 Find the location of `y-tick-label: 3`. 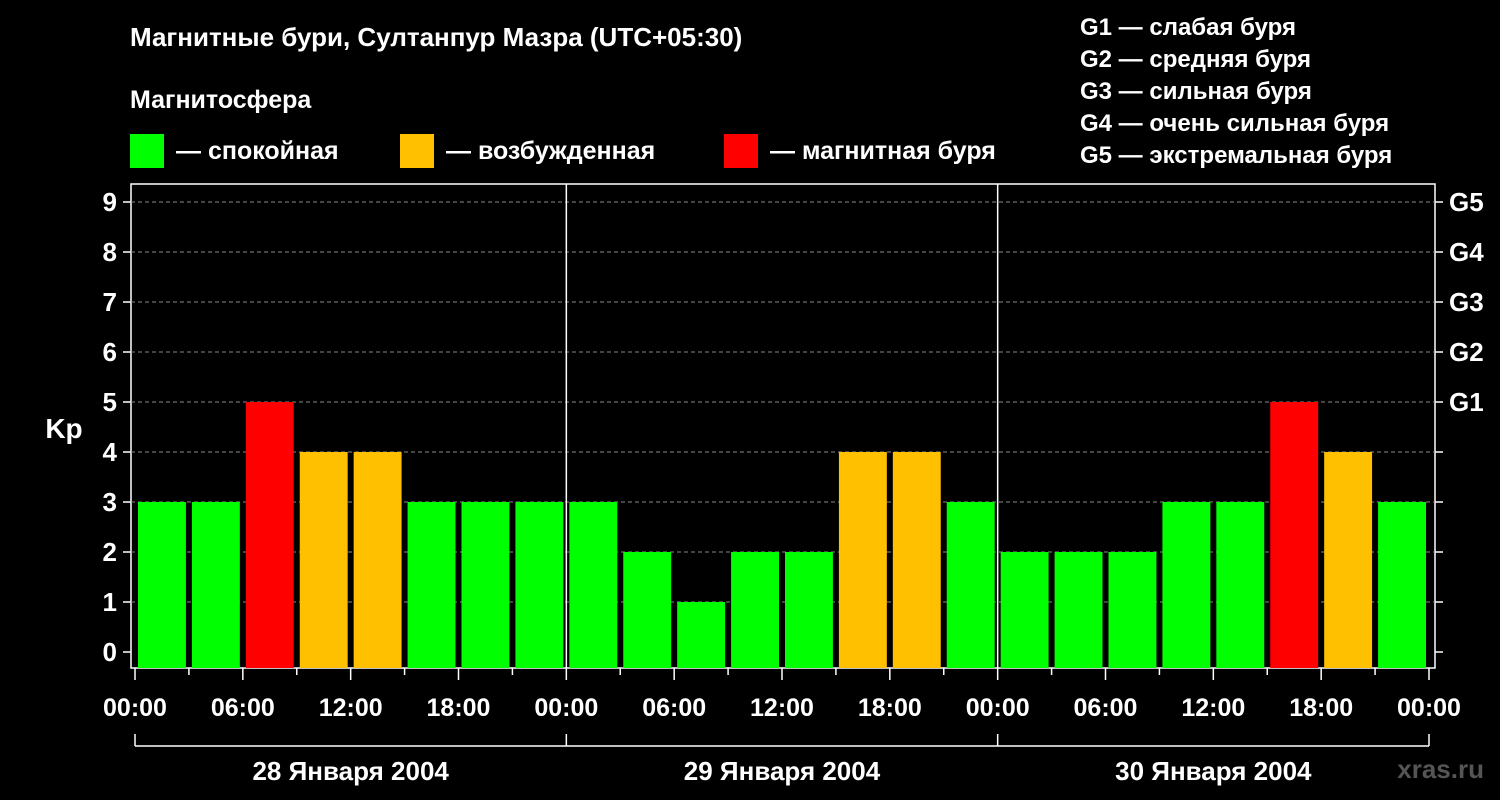

y-tick-label: 3 is located at coordinates (110, 502).